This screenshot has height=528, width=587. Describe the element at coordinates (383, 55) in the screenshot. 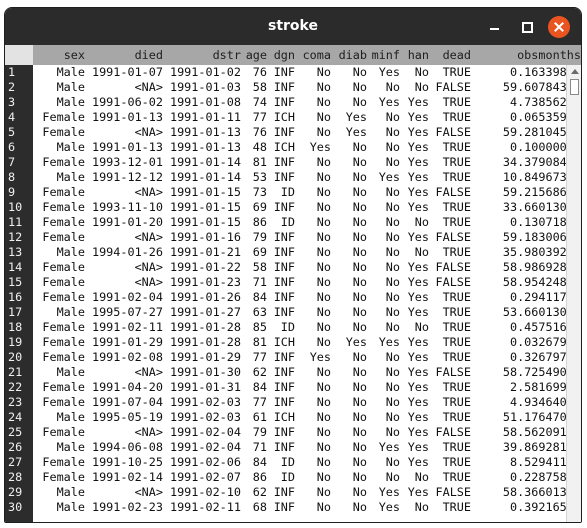

I see `column-header-minf: minf` at that location.